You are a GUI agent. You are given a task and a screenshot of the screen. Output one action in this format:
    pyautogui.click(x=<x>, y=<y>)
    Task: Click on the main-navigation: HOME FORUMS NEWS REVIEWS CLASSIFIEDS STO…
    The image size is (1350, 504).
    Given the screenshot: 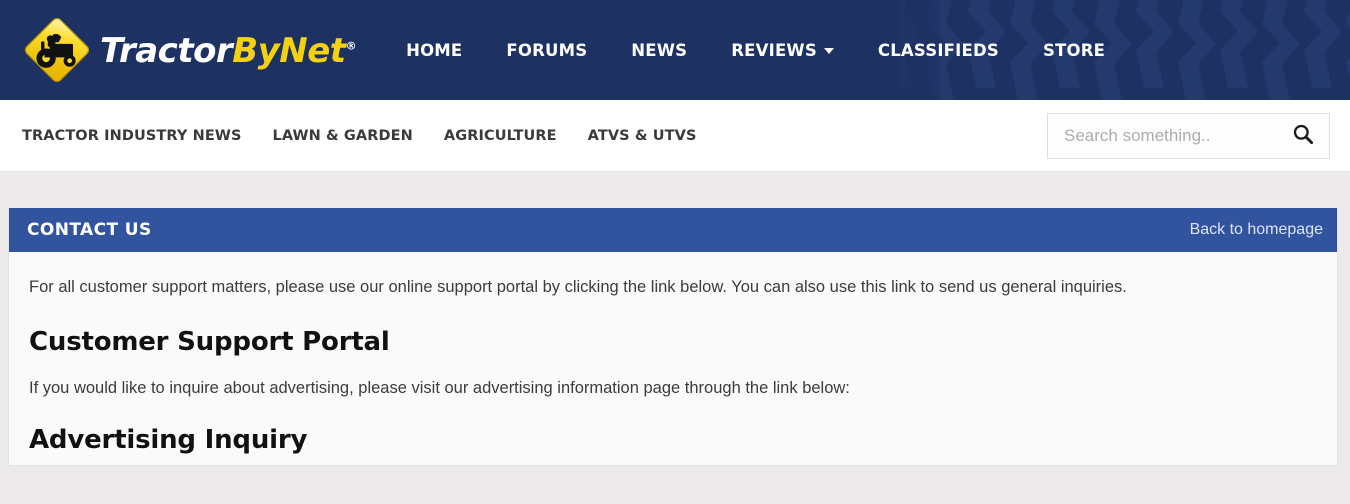 What is the action you would take?
    pyautogui.click(x=755, y=50)
    